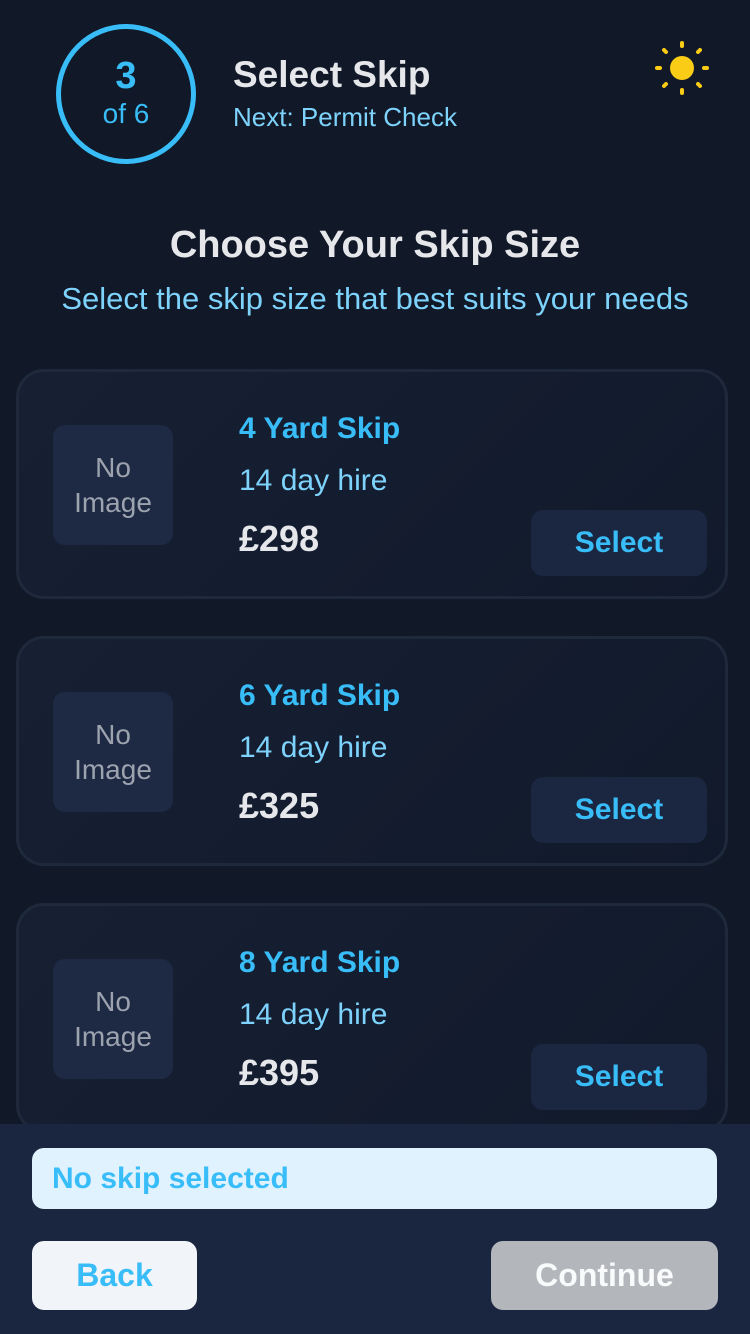  I want to click on step-total: of 6, so click(126, 113).